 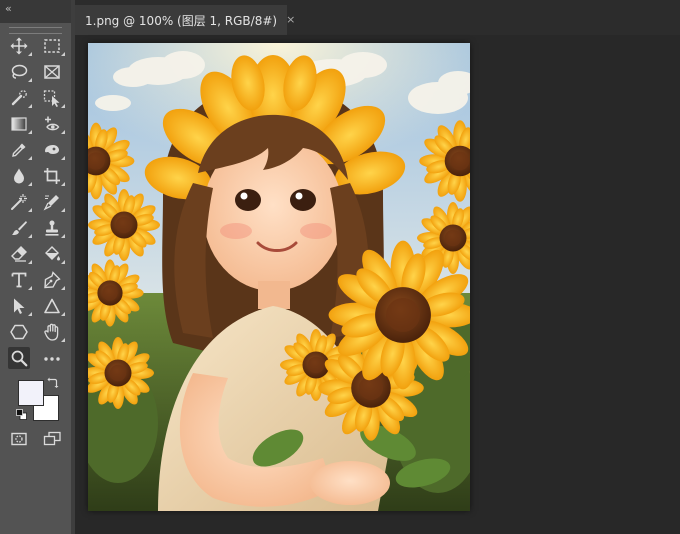 I want to click on quick-mask-icon, so click(x=19, y=439).